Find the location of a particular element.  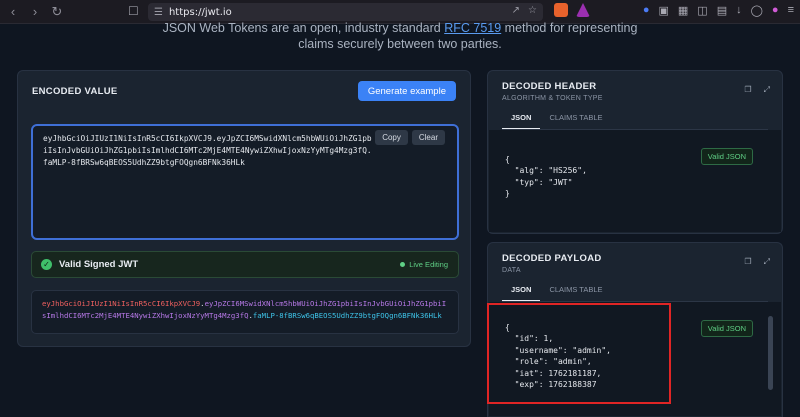

clear-button: Clear is located at coordinates (428, 137).